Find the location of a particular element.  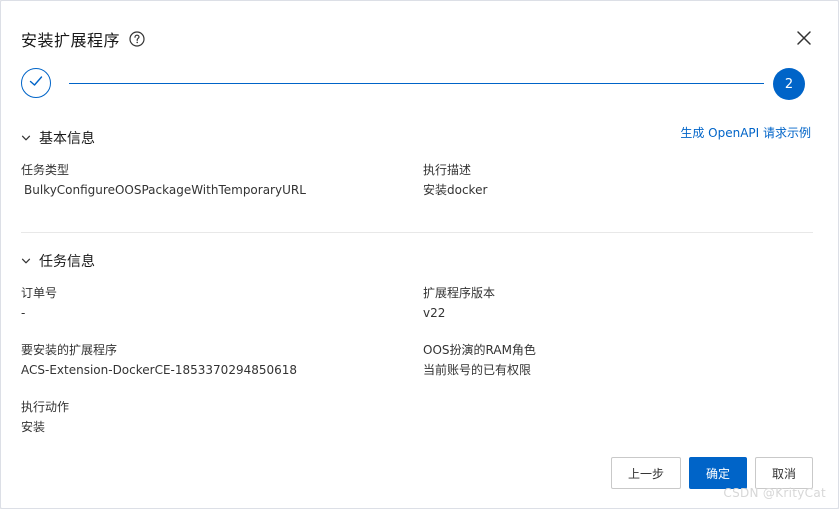

basic-info-toggle: 基本信息 is located at coordinates (58, 138).